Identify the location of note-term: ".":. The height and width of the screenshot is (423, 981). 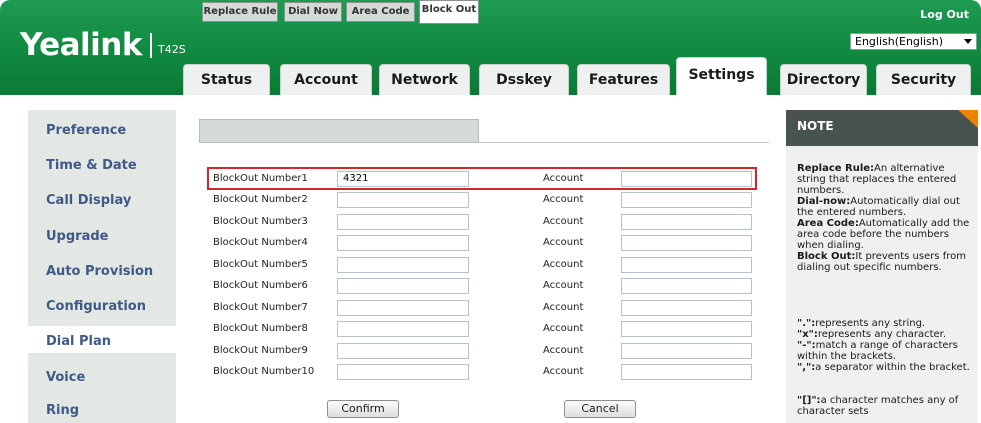
(806, 323).